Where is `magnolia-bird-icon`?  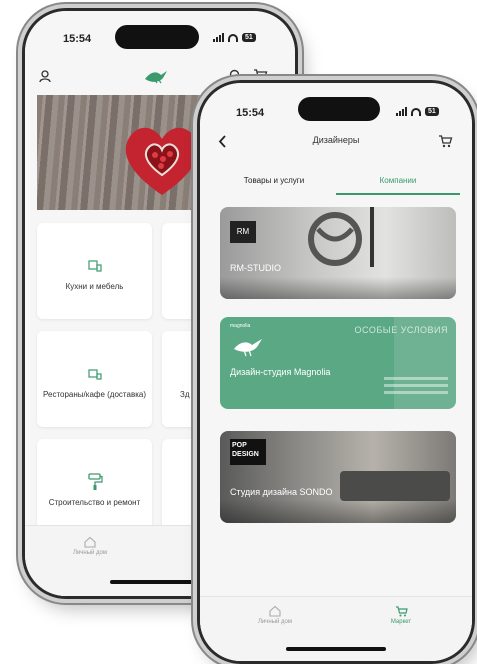 magnolia-bird-icon is located at coordinates (248, 348).